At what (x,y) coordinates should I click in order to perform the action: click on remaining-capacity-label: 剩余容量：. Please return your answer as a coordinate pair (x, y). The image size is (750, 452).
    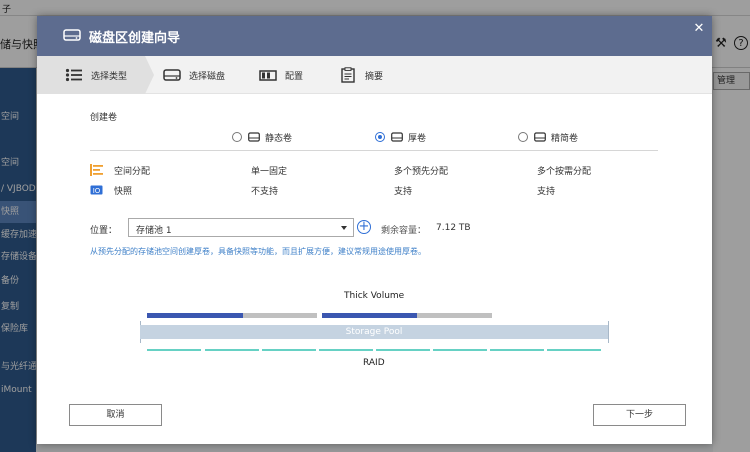
    Looking at the image, I should click on (404, 231).